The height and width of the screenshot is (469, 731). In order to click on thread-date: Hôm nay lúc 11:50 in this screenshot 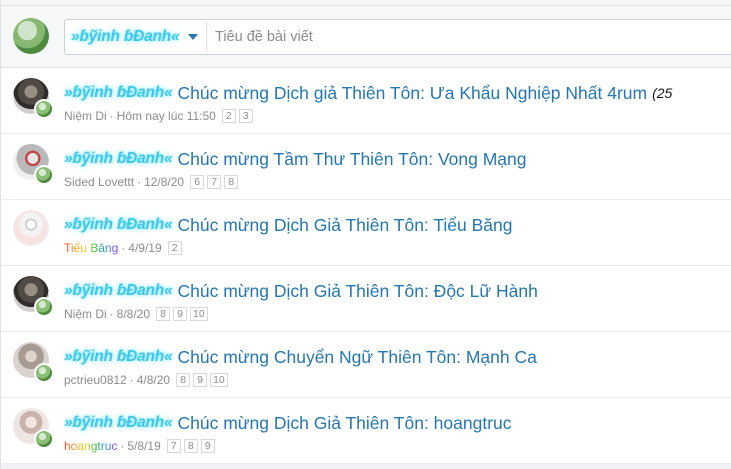, I will do `click(166, 116)`.